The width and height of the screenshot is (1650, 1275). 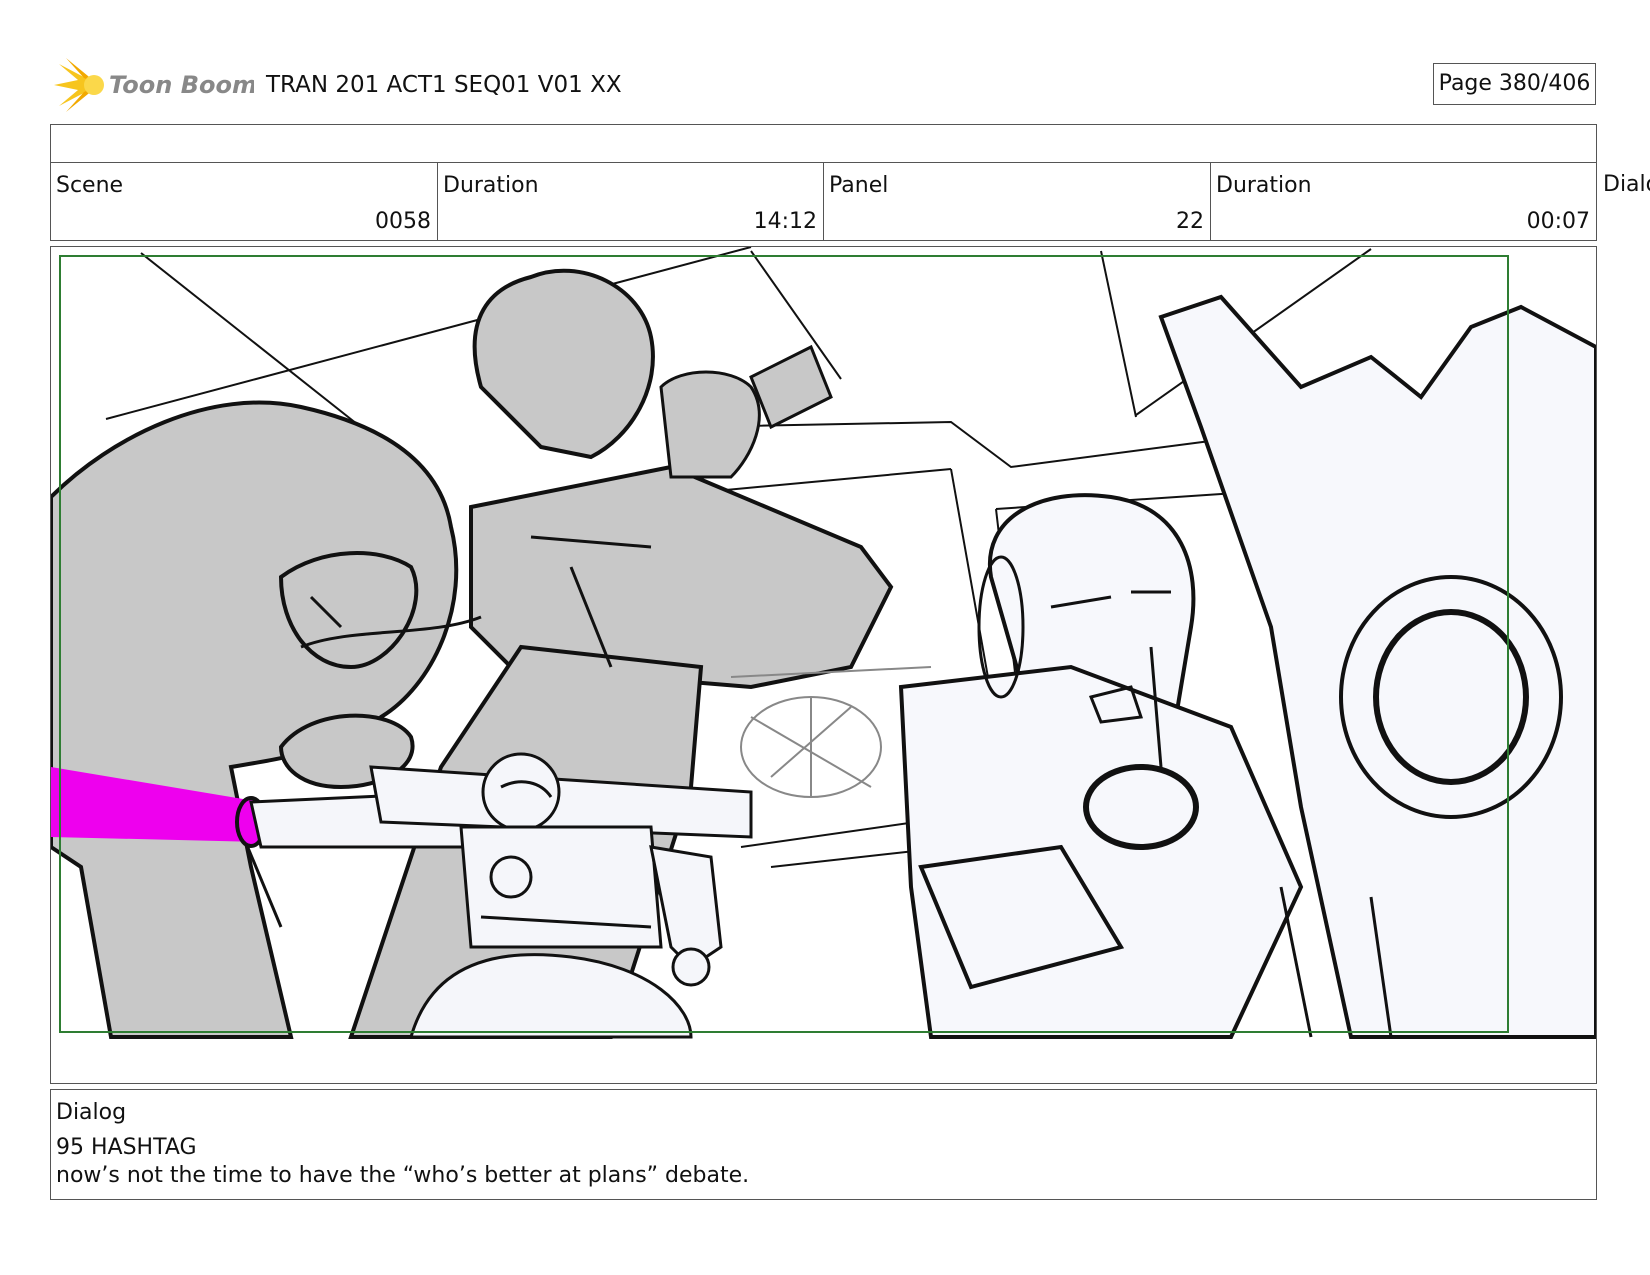 What do you see at coordinates (90, 185) in the screenshot?
I see `scene-label: Scene` at bounding box center [90, 185].